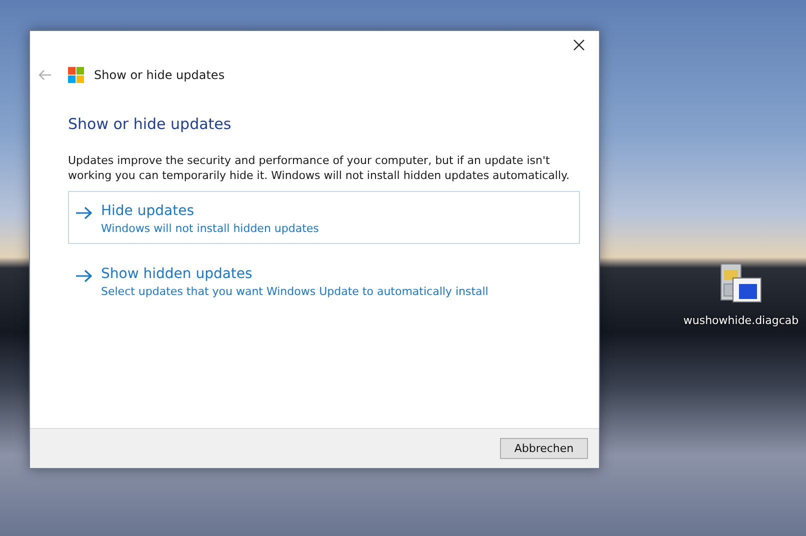 This screenshot has height=536, width=806. Describe the element at coordinates (741, 320) in the screenshot. I see `desktop-icon-label: wushowhide.diagcab` at that location.